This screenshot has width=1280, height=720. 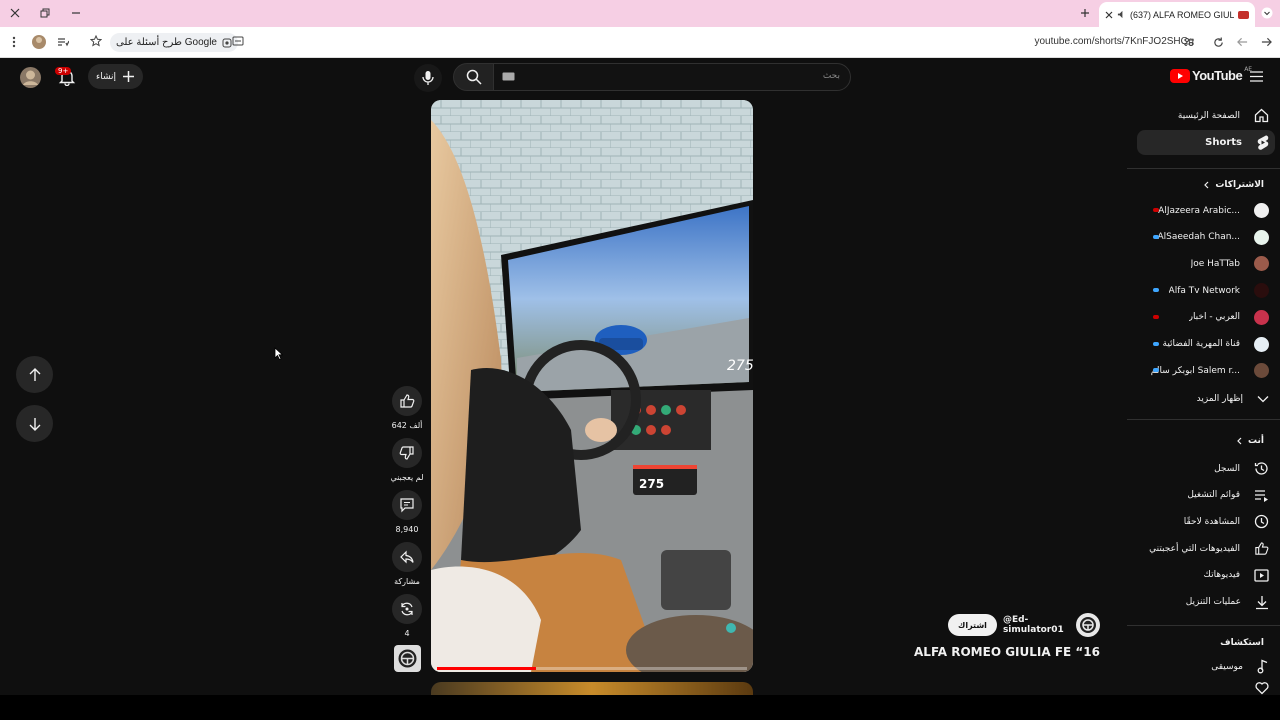 What do you see at coordinates (1256, 76) in the screenshot?
I see `guide-menu-icon` at bounding box center [1256, 76].